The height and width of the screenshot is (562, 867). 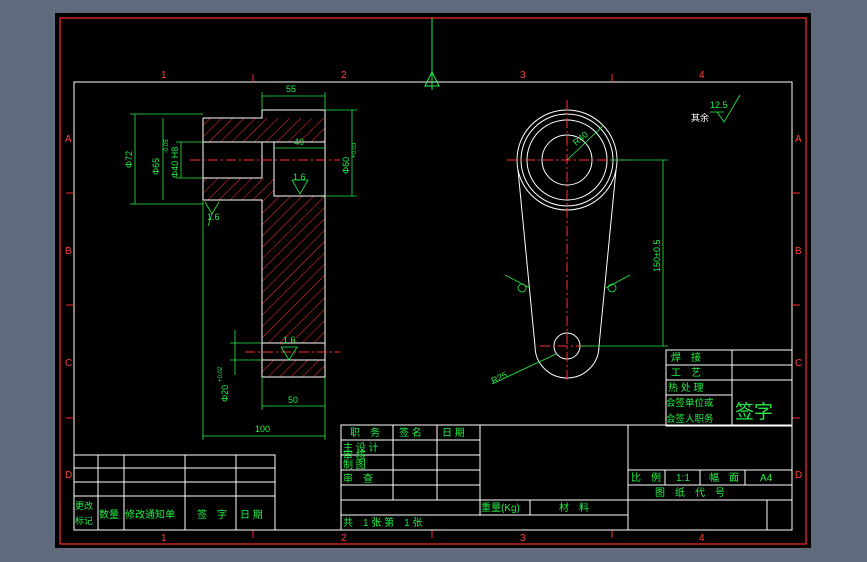 What do you see at coordinates (410, 432) in the screenshot?
I see `tb-sign: 签 名` at bounding box center [410, 432].